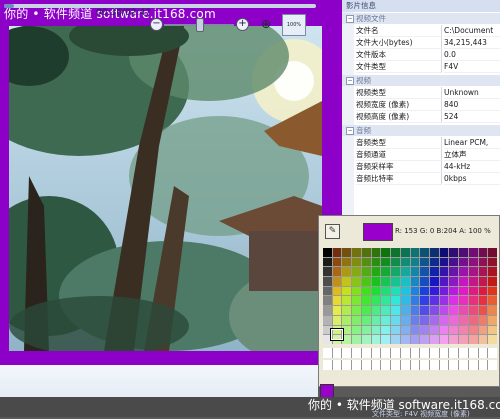 This screenshot has width=500, height=419. What do you see at coordinates (421, 167) in the screenshot?
I see `property-row: 音频采样率 44-kHz` at bounding box center [421, 167].